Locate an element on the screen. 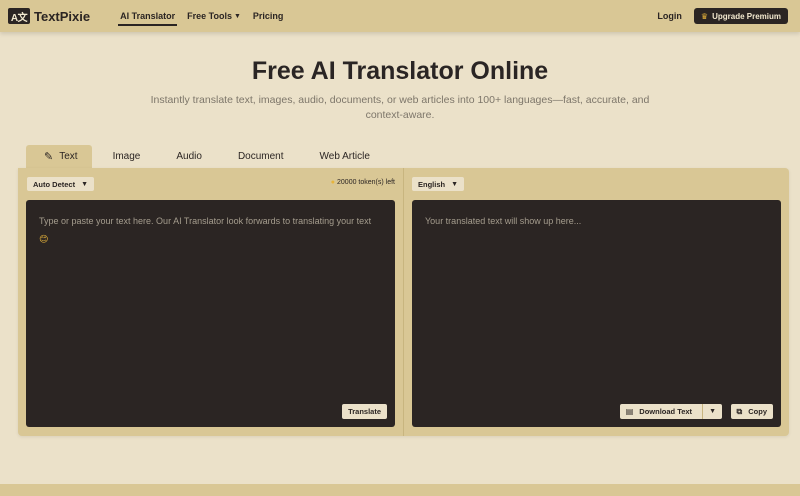  tab-text: ✎ Text is located at coordinates (59, 156).